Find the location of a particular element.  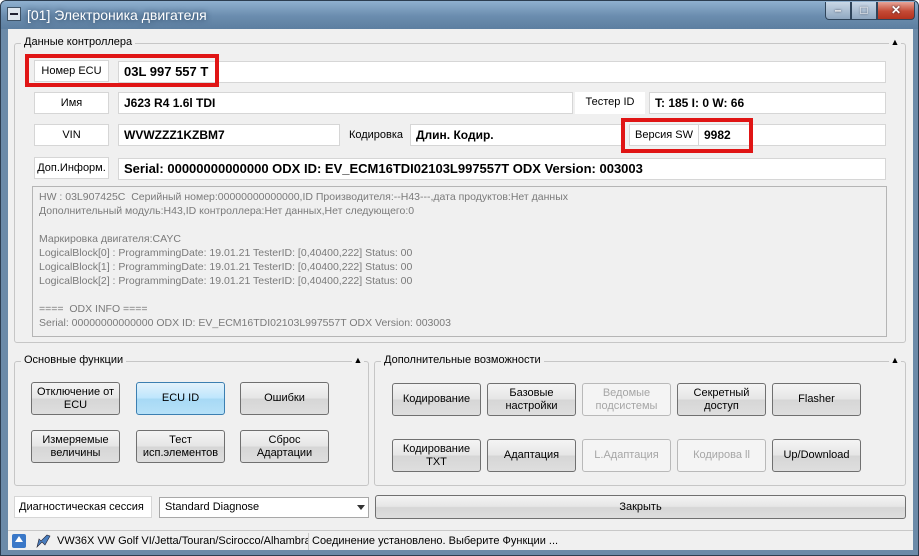

tester-id-value: T: 185 I: 0 W: 66 is located at coordinates (767, 103).